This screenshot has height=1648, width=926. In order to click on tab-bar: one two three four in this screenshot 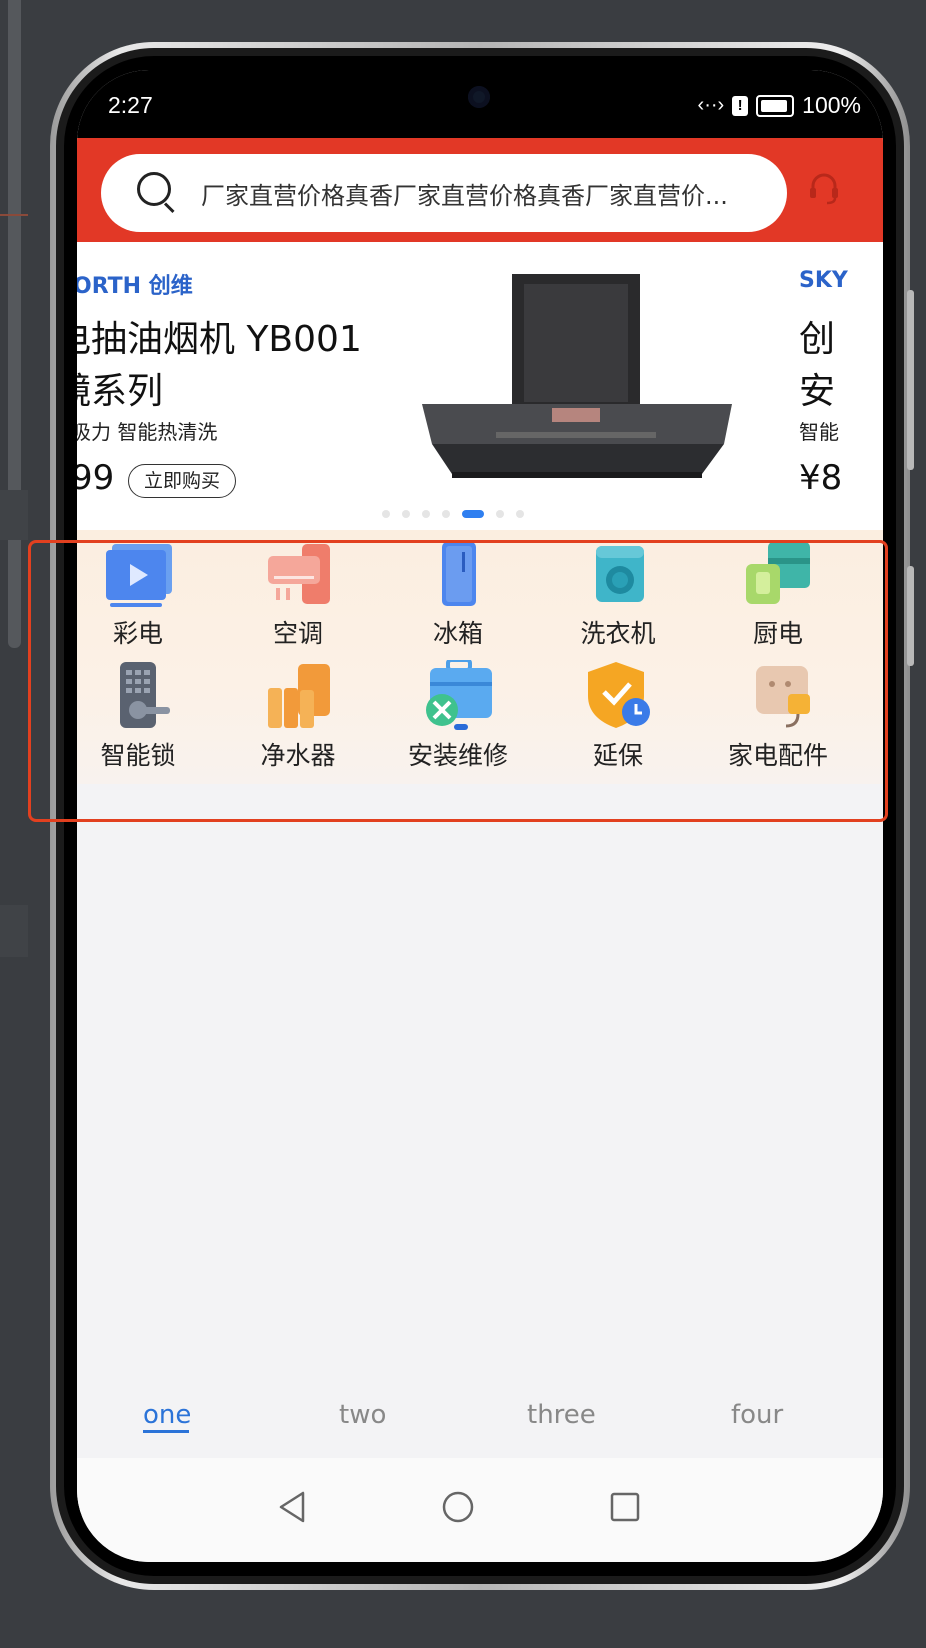, I will do `click(480, 1420)`.